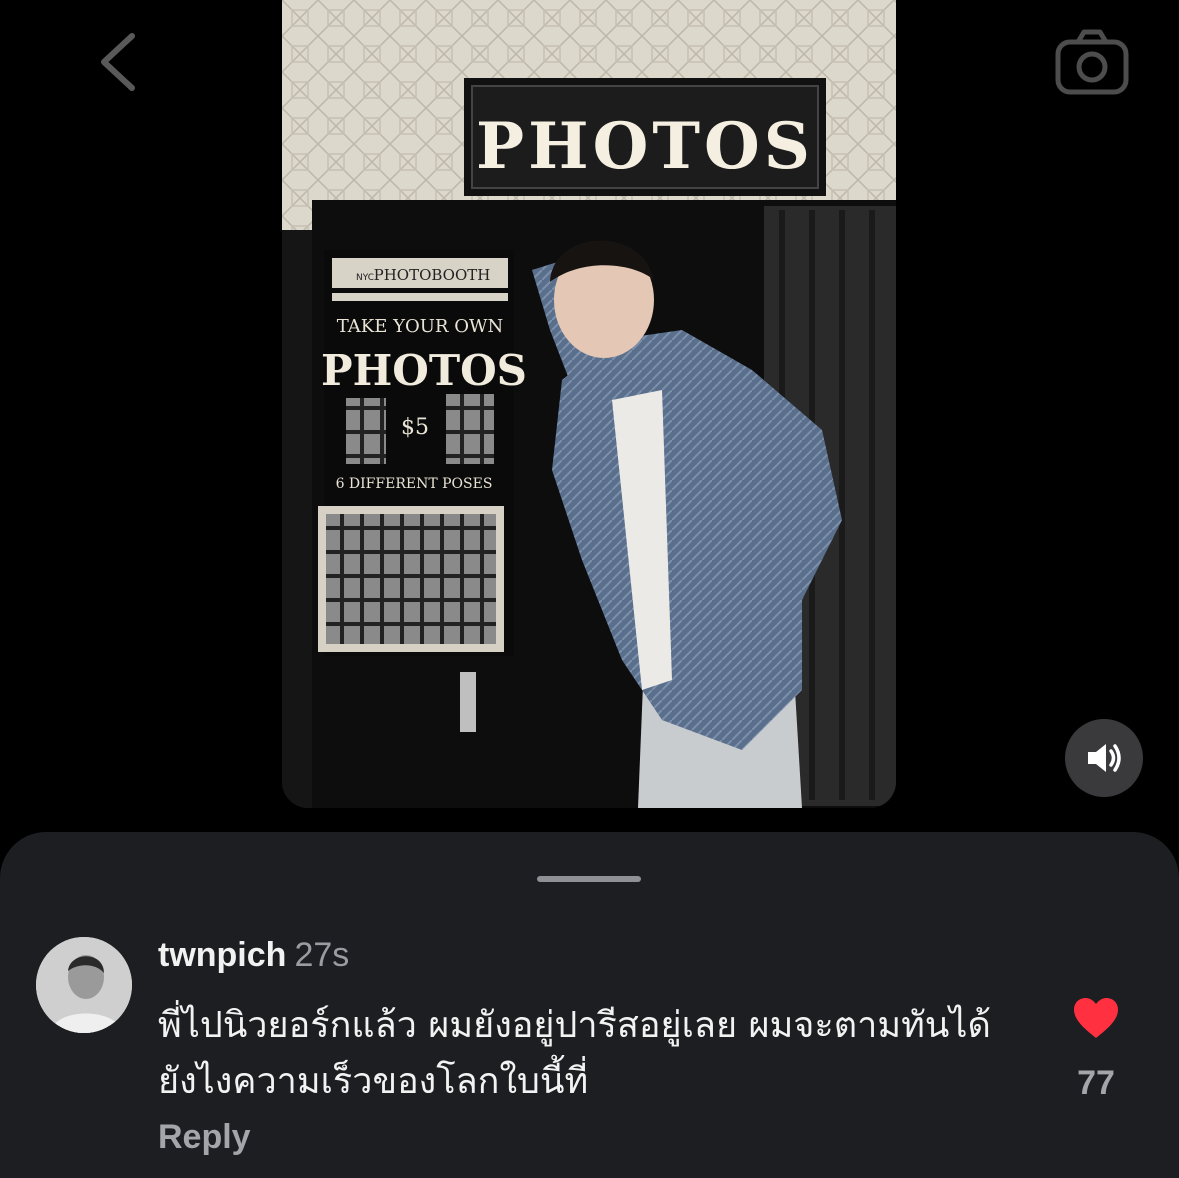  I want to click on comment-header: twnpich 27s, so click(253, 955).